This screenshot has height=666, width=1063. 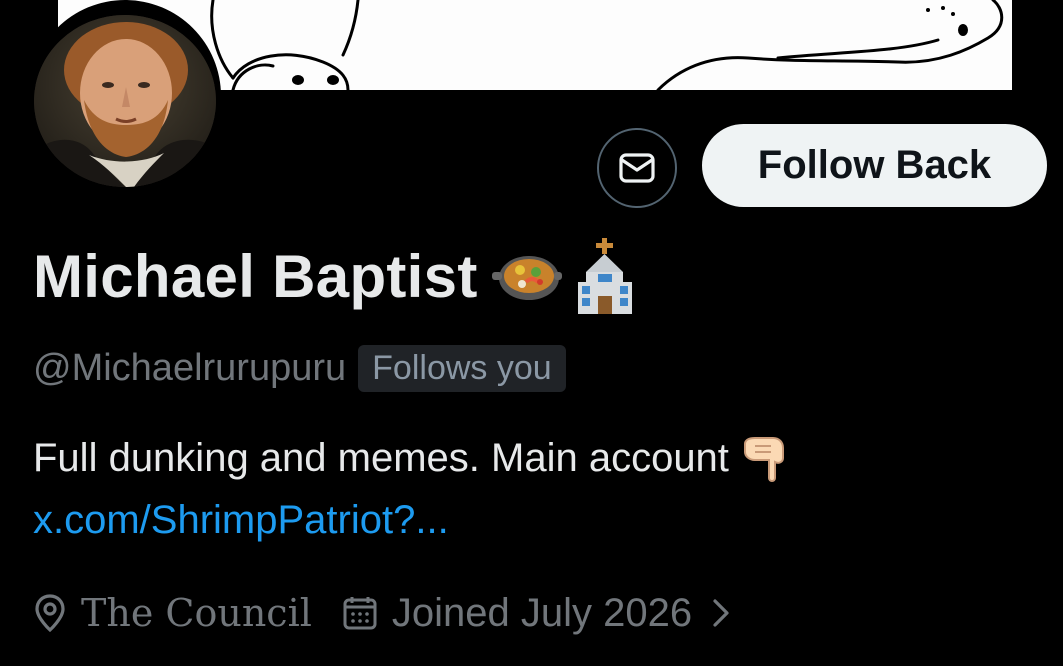 I want to click on calendar-icon, so click(x=360, y=613).